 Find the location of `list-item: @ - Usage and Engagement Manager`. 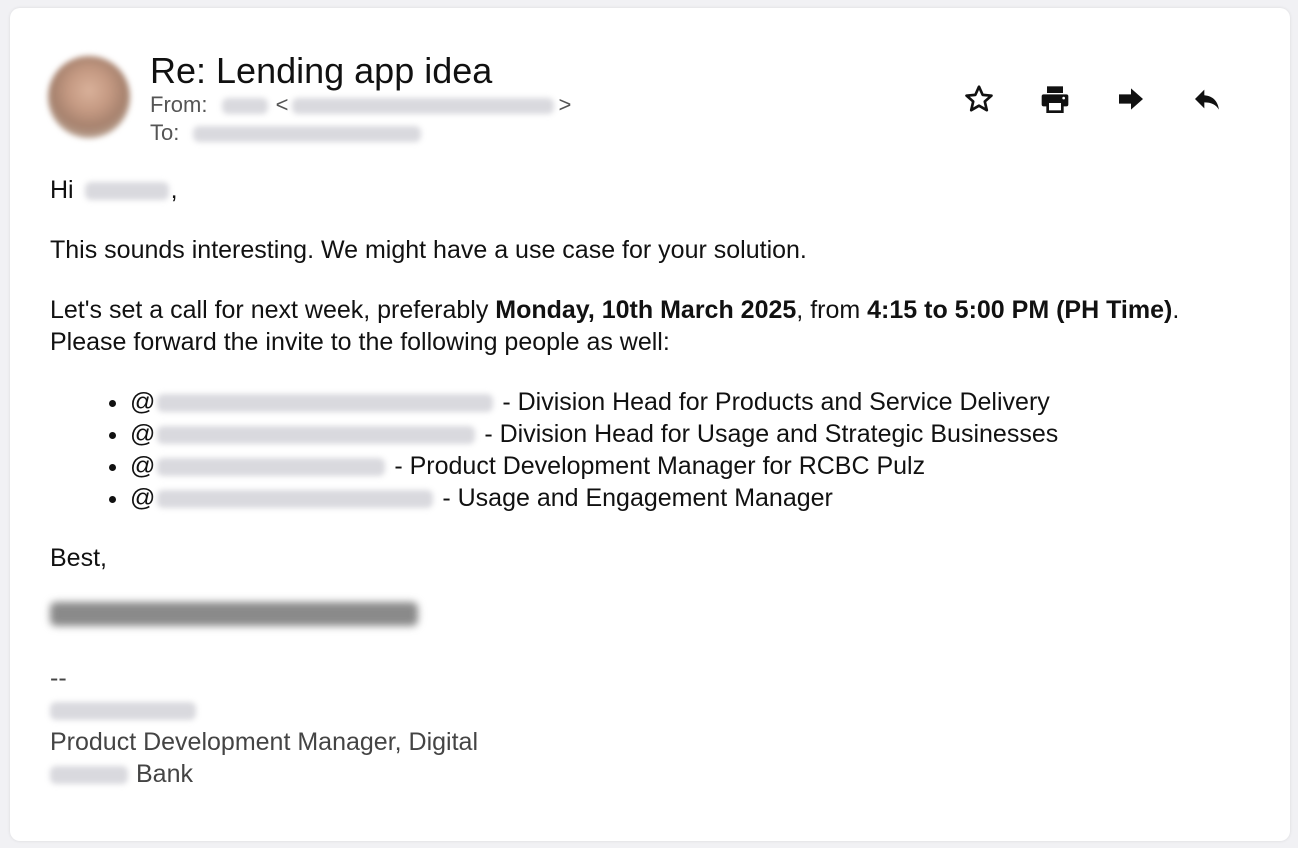

list-item: @ - Usage and Engagement Manager is located at coordinates (695, 498).